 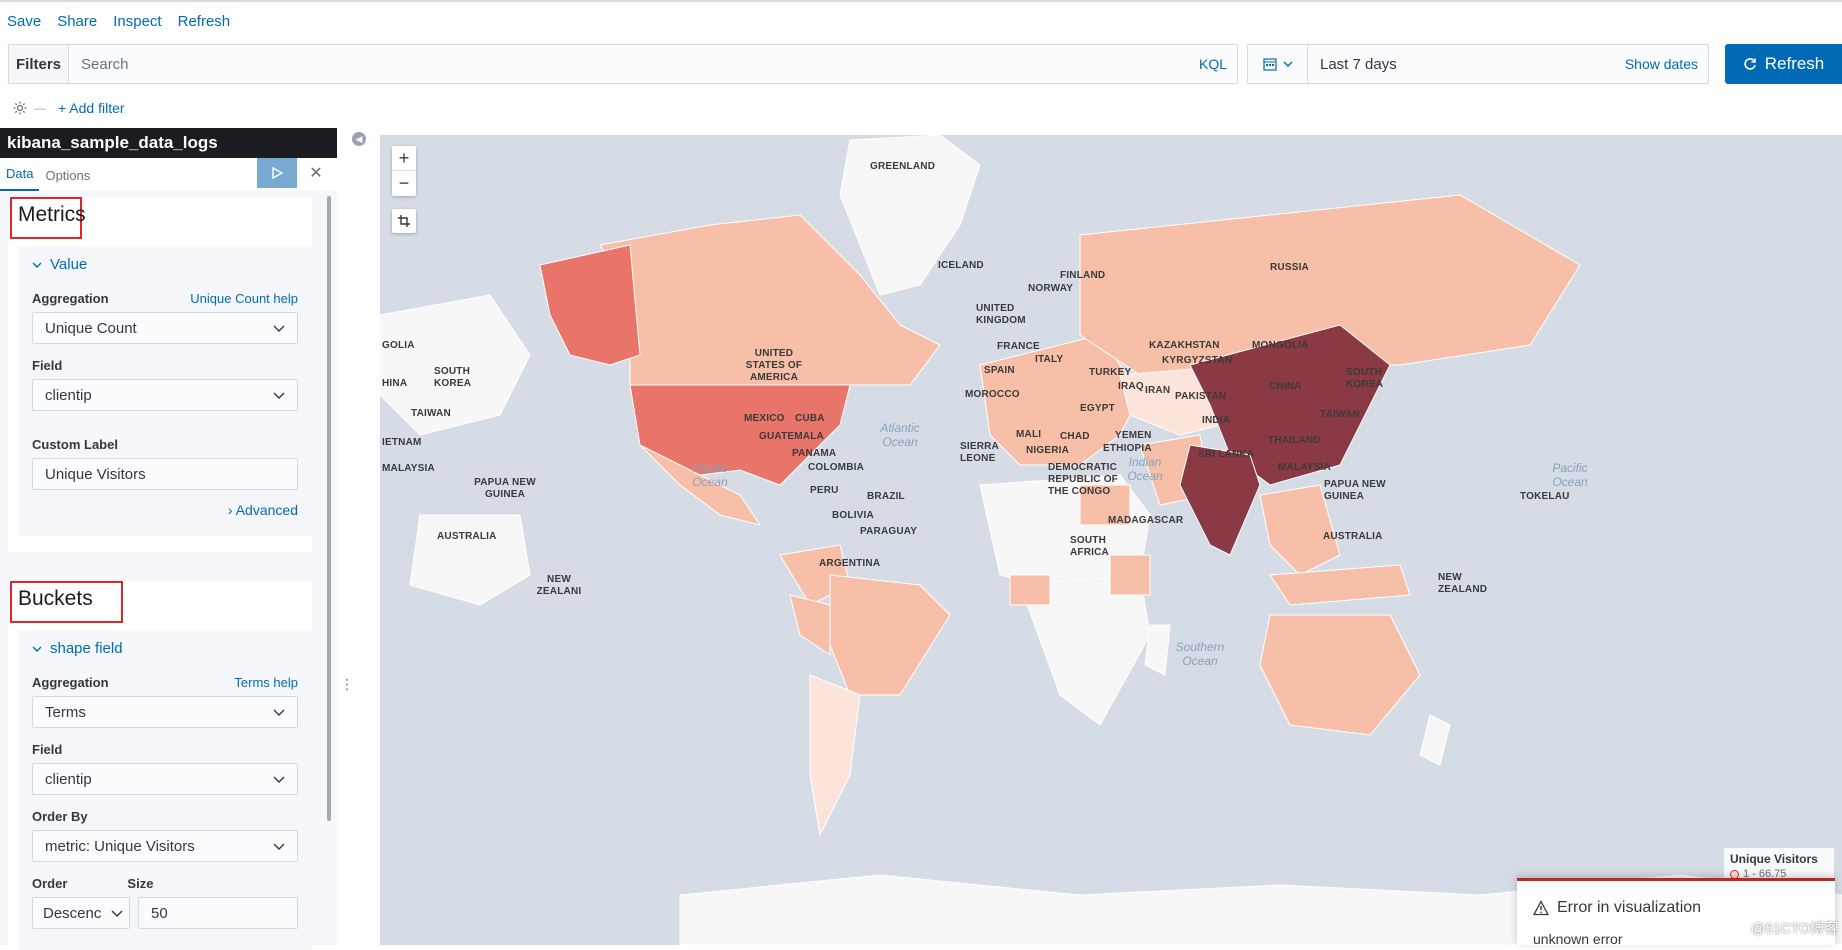 What do you see at coordinates (900, 435) in the screenshot?
I see `label-atlantic-ocean: Atlantic Ocean` at bounding box center [900, 435].